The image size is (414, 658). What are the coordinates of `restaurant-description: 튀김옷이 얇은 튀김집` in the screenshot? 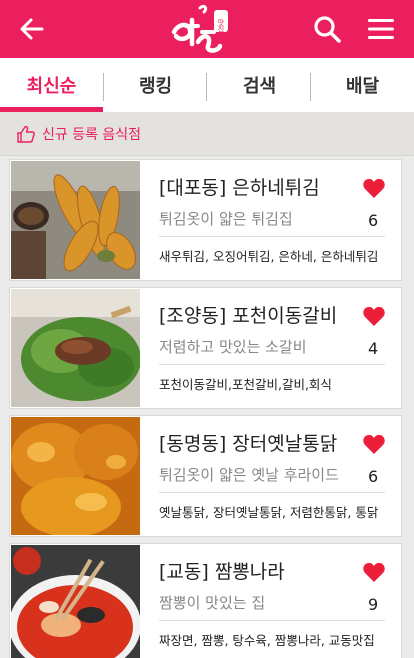 It's located at (226, 219).